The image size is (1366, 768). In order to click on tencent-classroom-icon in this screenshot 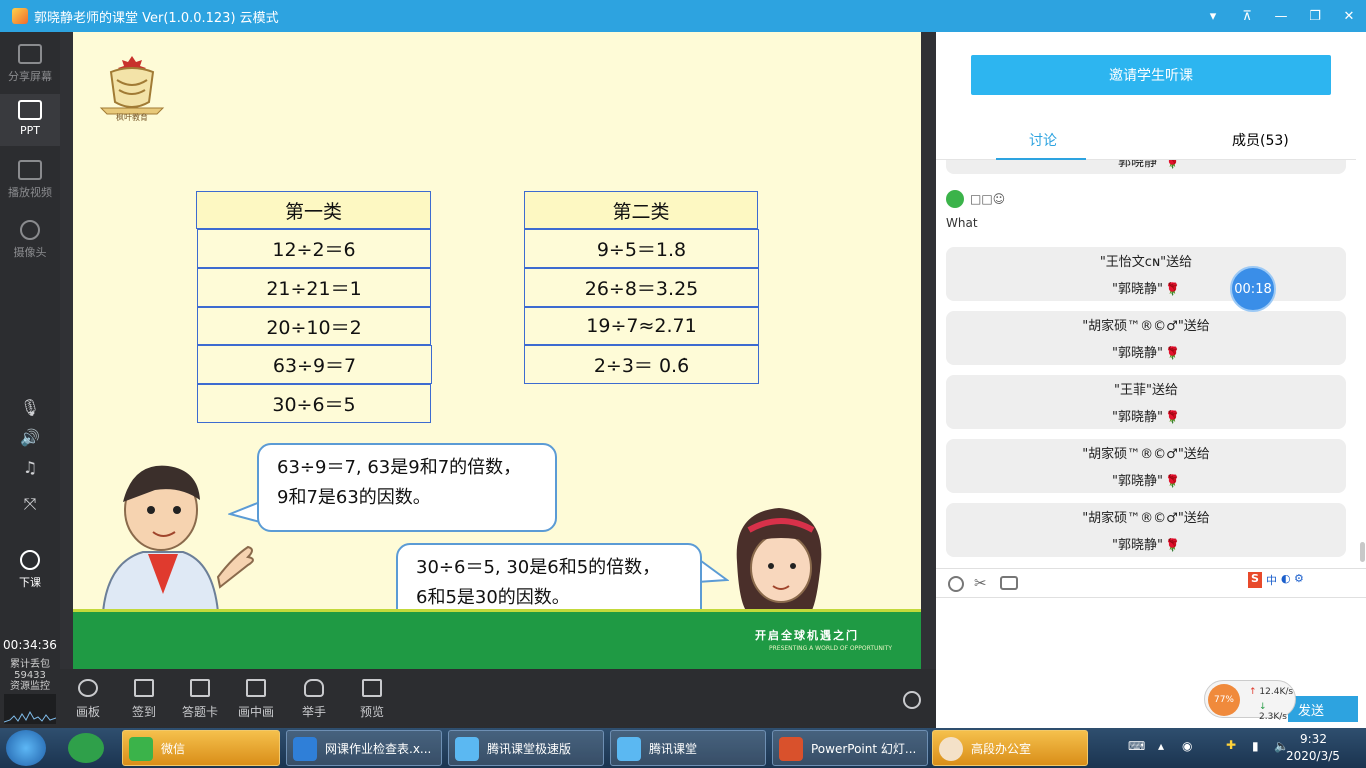, I will do `click(629, 749)`.